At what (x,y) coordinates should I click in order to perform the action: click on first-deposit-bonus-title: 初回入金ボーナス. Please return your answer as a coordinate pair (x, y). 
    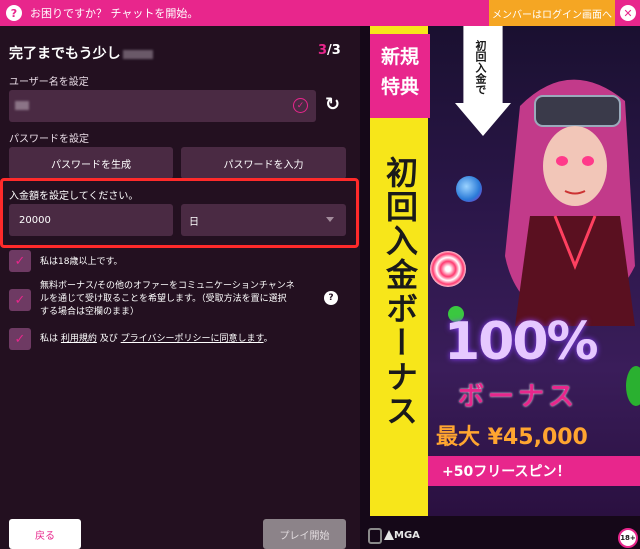
    Looking at the image, I should click on (400, 292).